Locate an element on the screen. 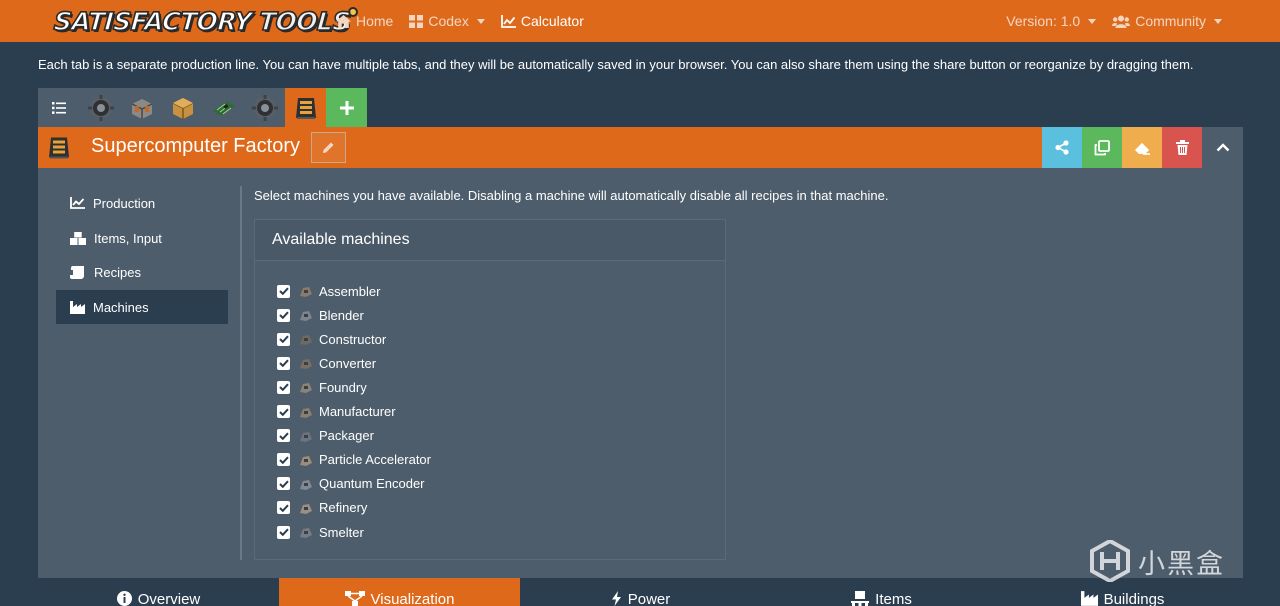 The width and height of the screenshot is (1280, 606). tab-factory-circuit is located at coordinates (223, 107).